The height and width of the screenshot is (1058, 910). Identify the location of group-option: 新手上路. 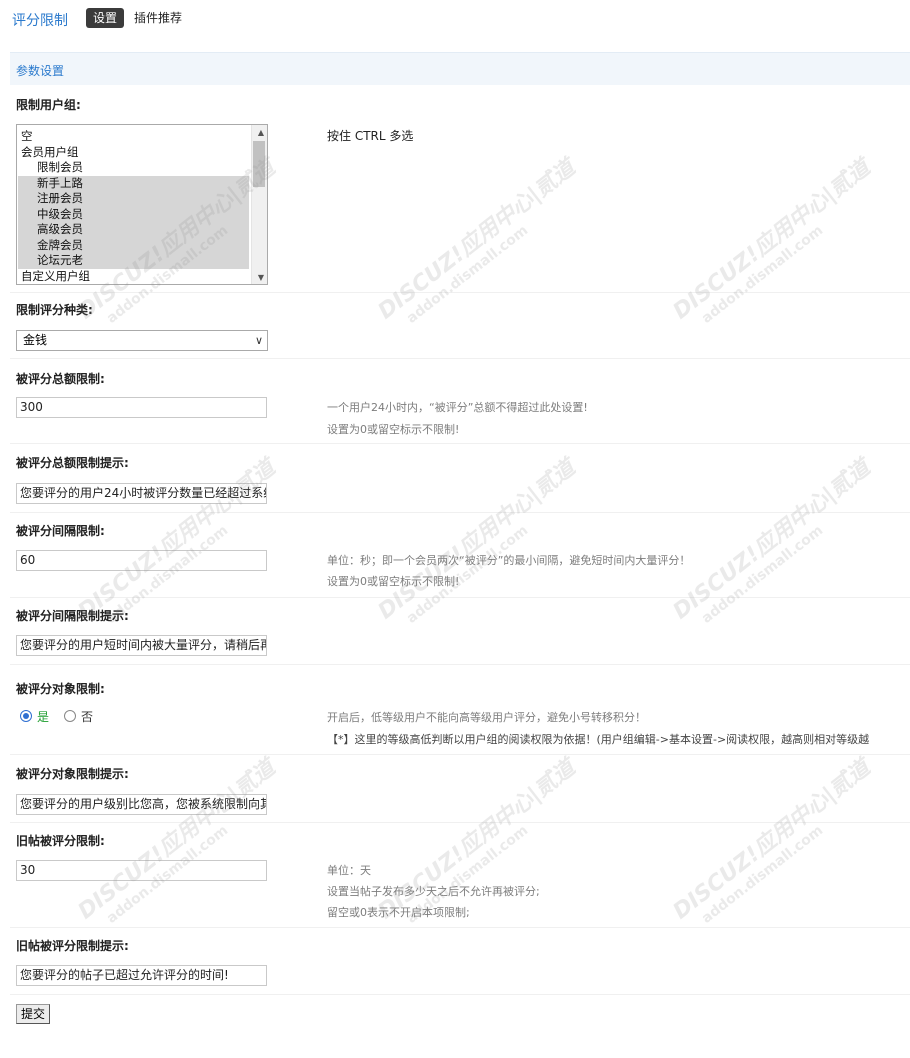
(133, 183).